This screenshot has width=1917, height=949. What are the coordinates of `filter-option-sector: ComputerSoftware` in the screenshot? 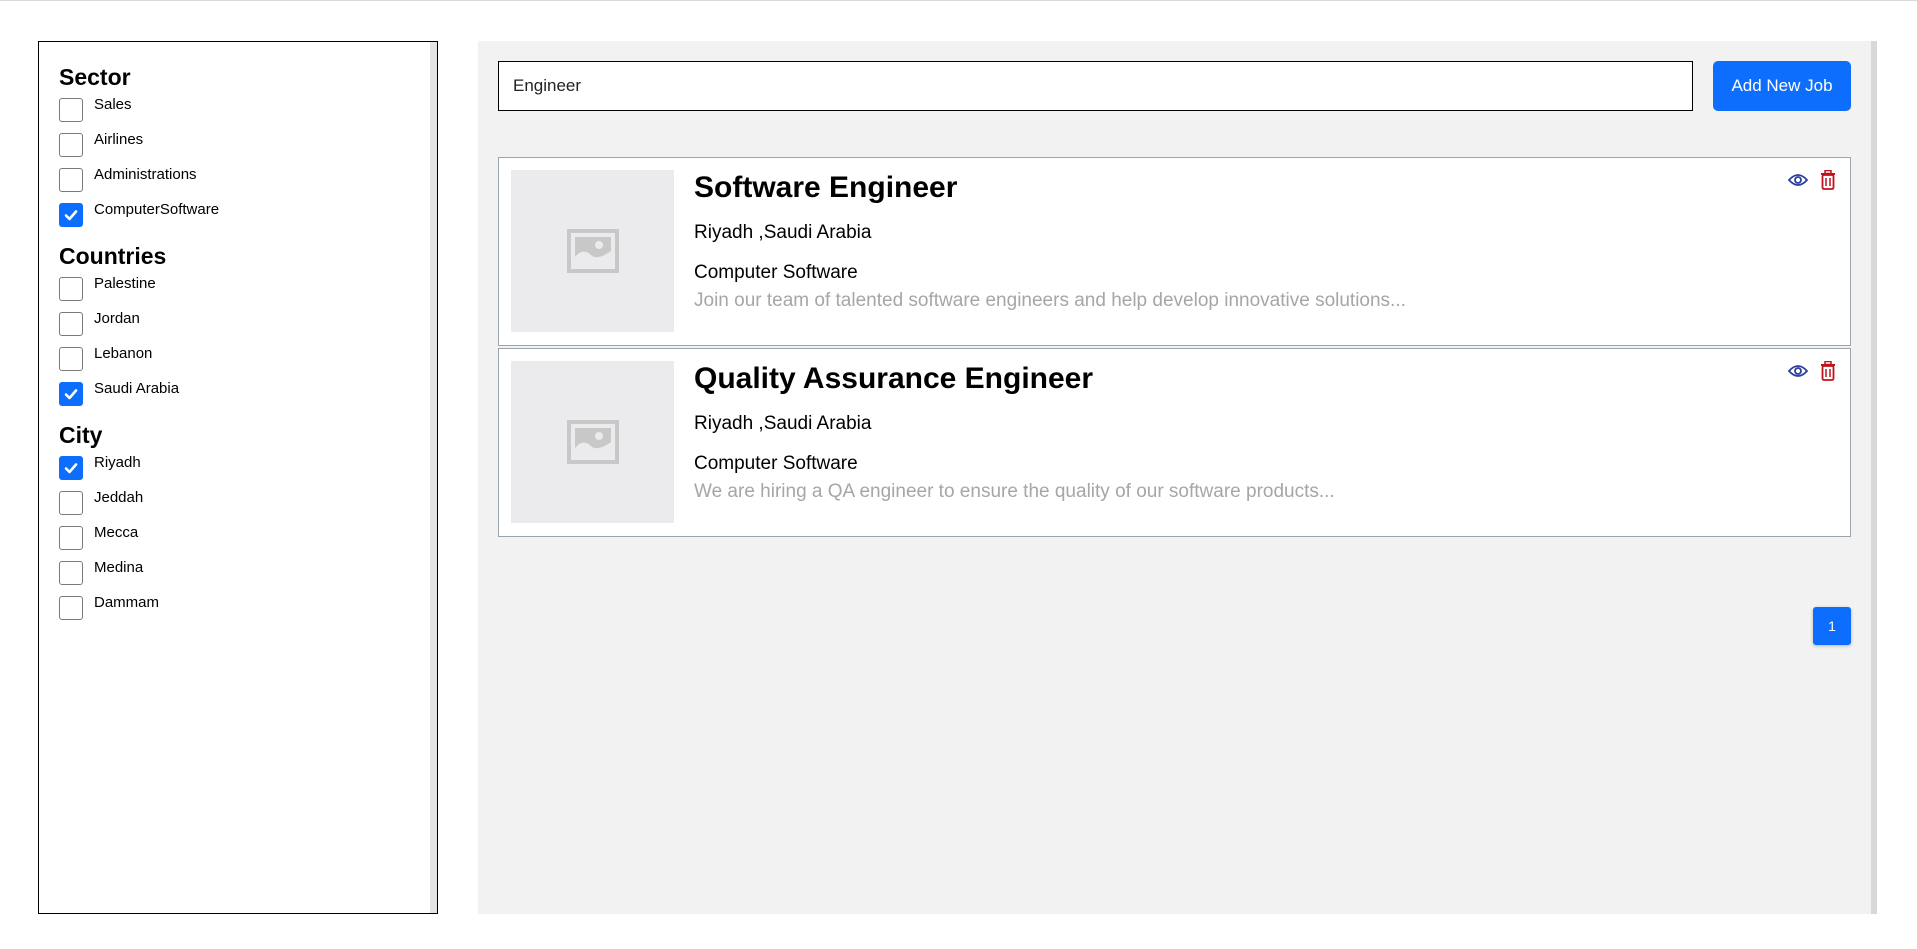 It's located at (139, 218).